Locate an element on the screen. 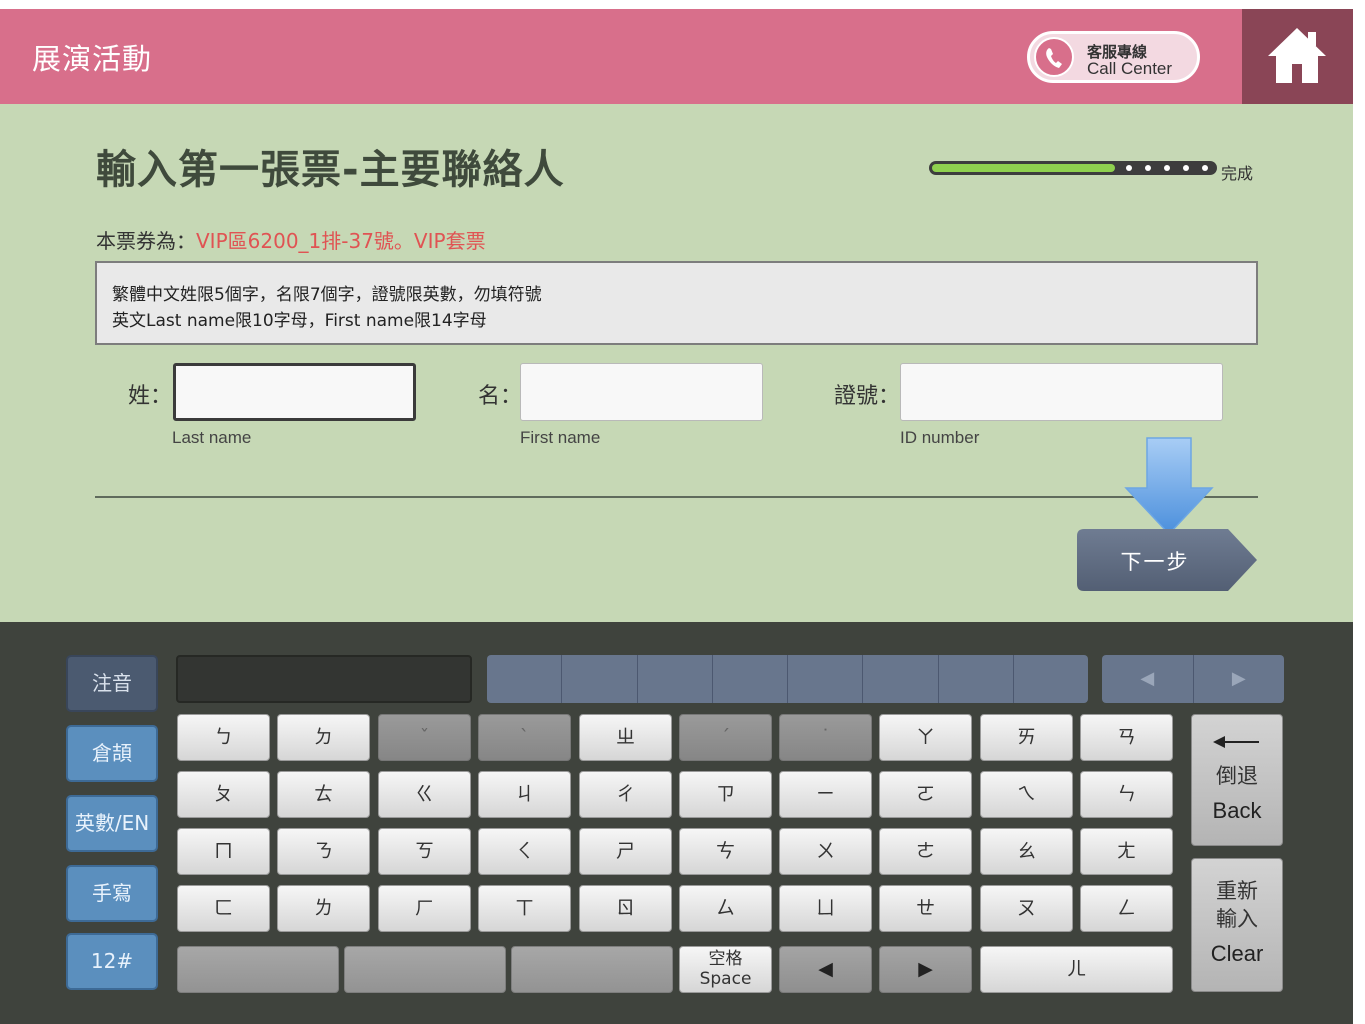 This screenshot has height=1024, width=1365. zhuyin-key: ㄍ is located at coordinates (424, 794).